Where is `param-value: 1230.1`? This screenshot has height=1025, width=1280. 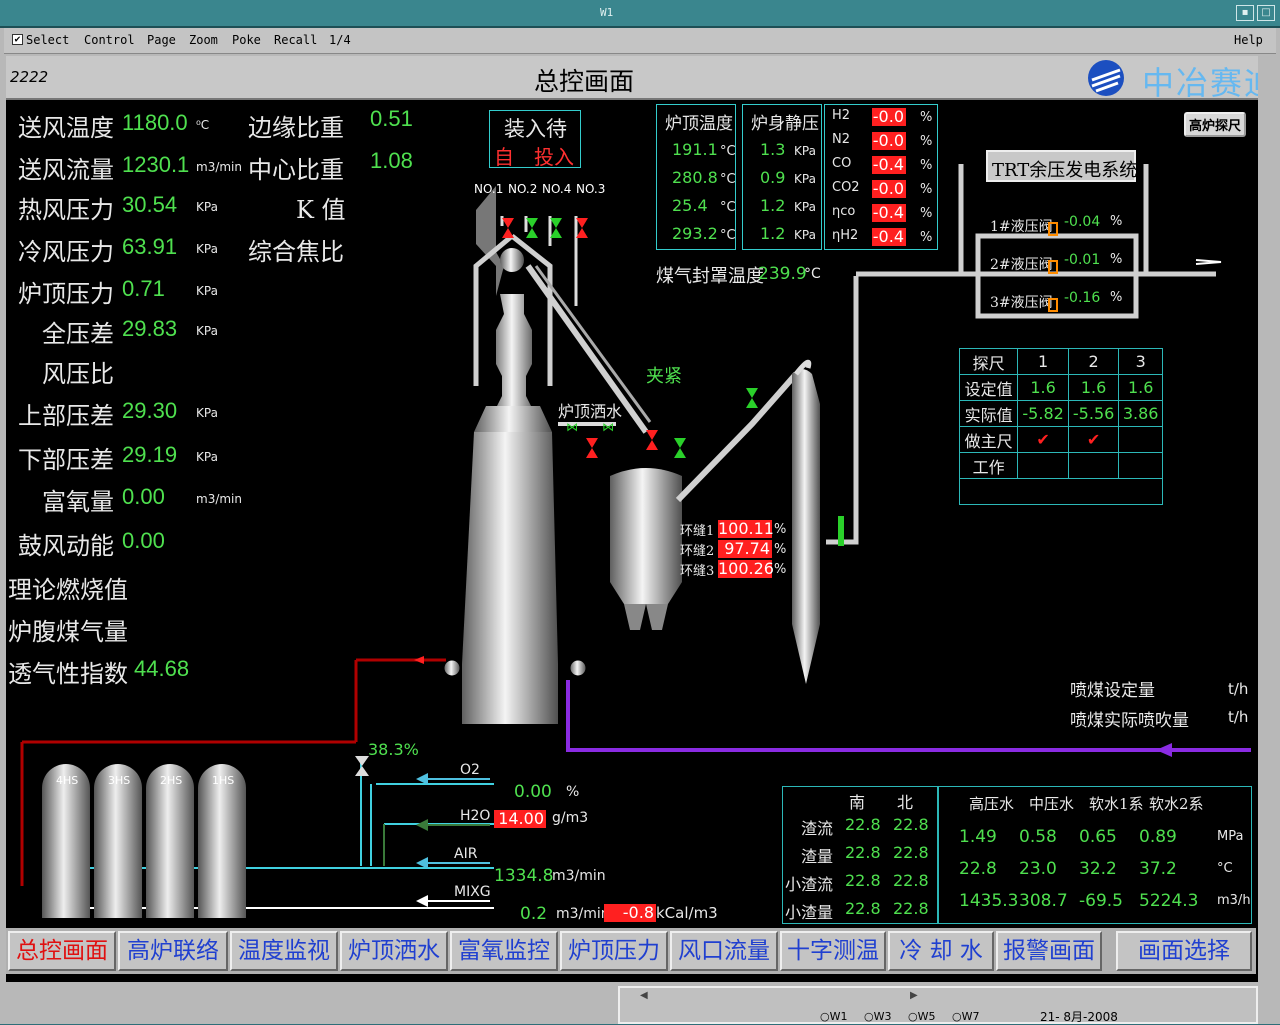
param-value: 1230.1 is located at coordinates (156, 164).